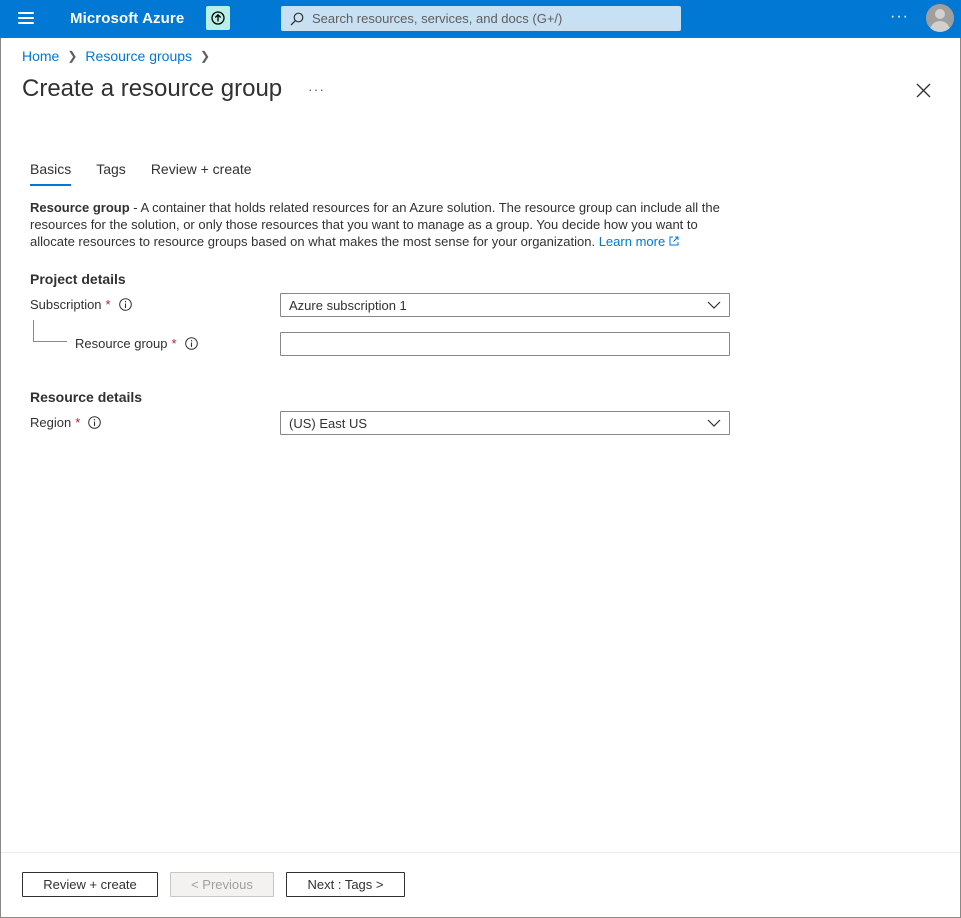 The height and width of the screenshot is (918, 961). What do you see at coordinates (492, 18) in the screenshot?
I see `search-input` at bounding box center [492, 18].